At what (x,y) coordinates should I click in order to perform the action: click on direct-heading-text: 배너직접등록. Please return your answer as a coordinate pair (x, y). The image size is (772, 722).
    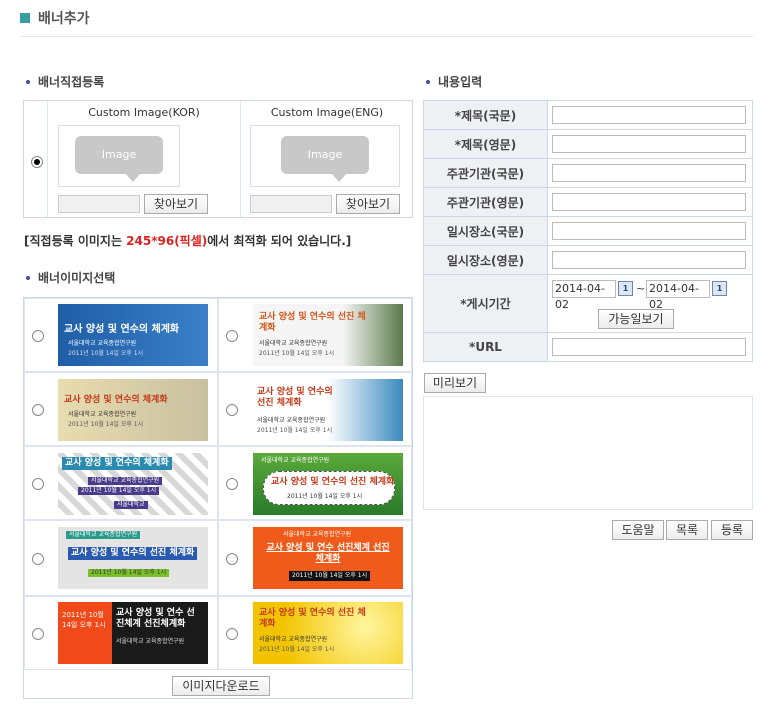
    Looking at the image, I should click on (71, 82).